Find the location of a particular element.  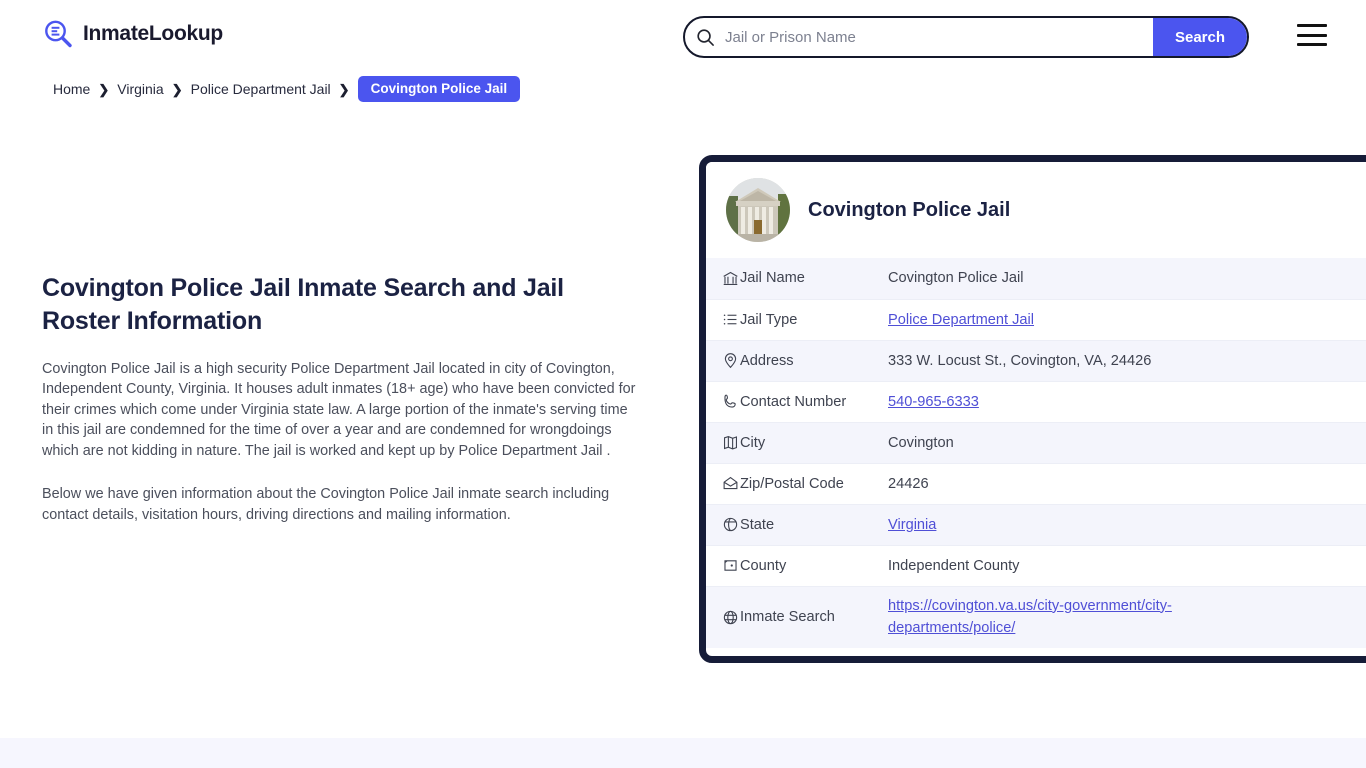

row-value: Covington is located at coordinates (1127, 442).